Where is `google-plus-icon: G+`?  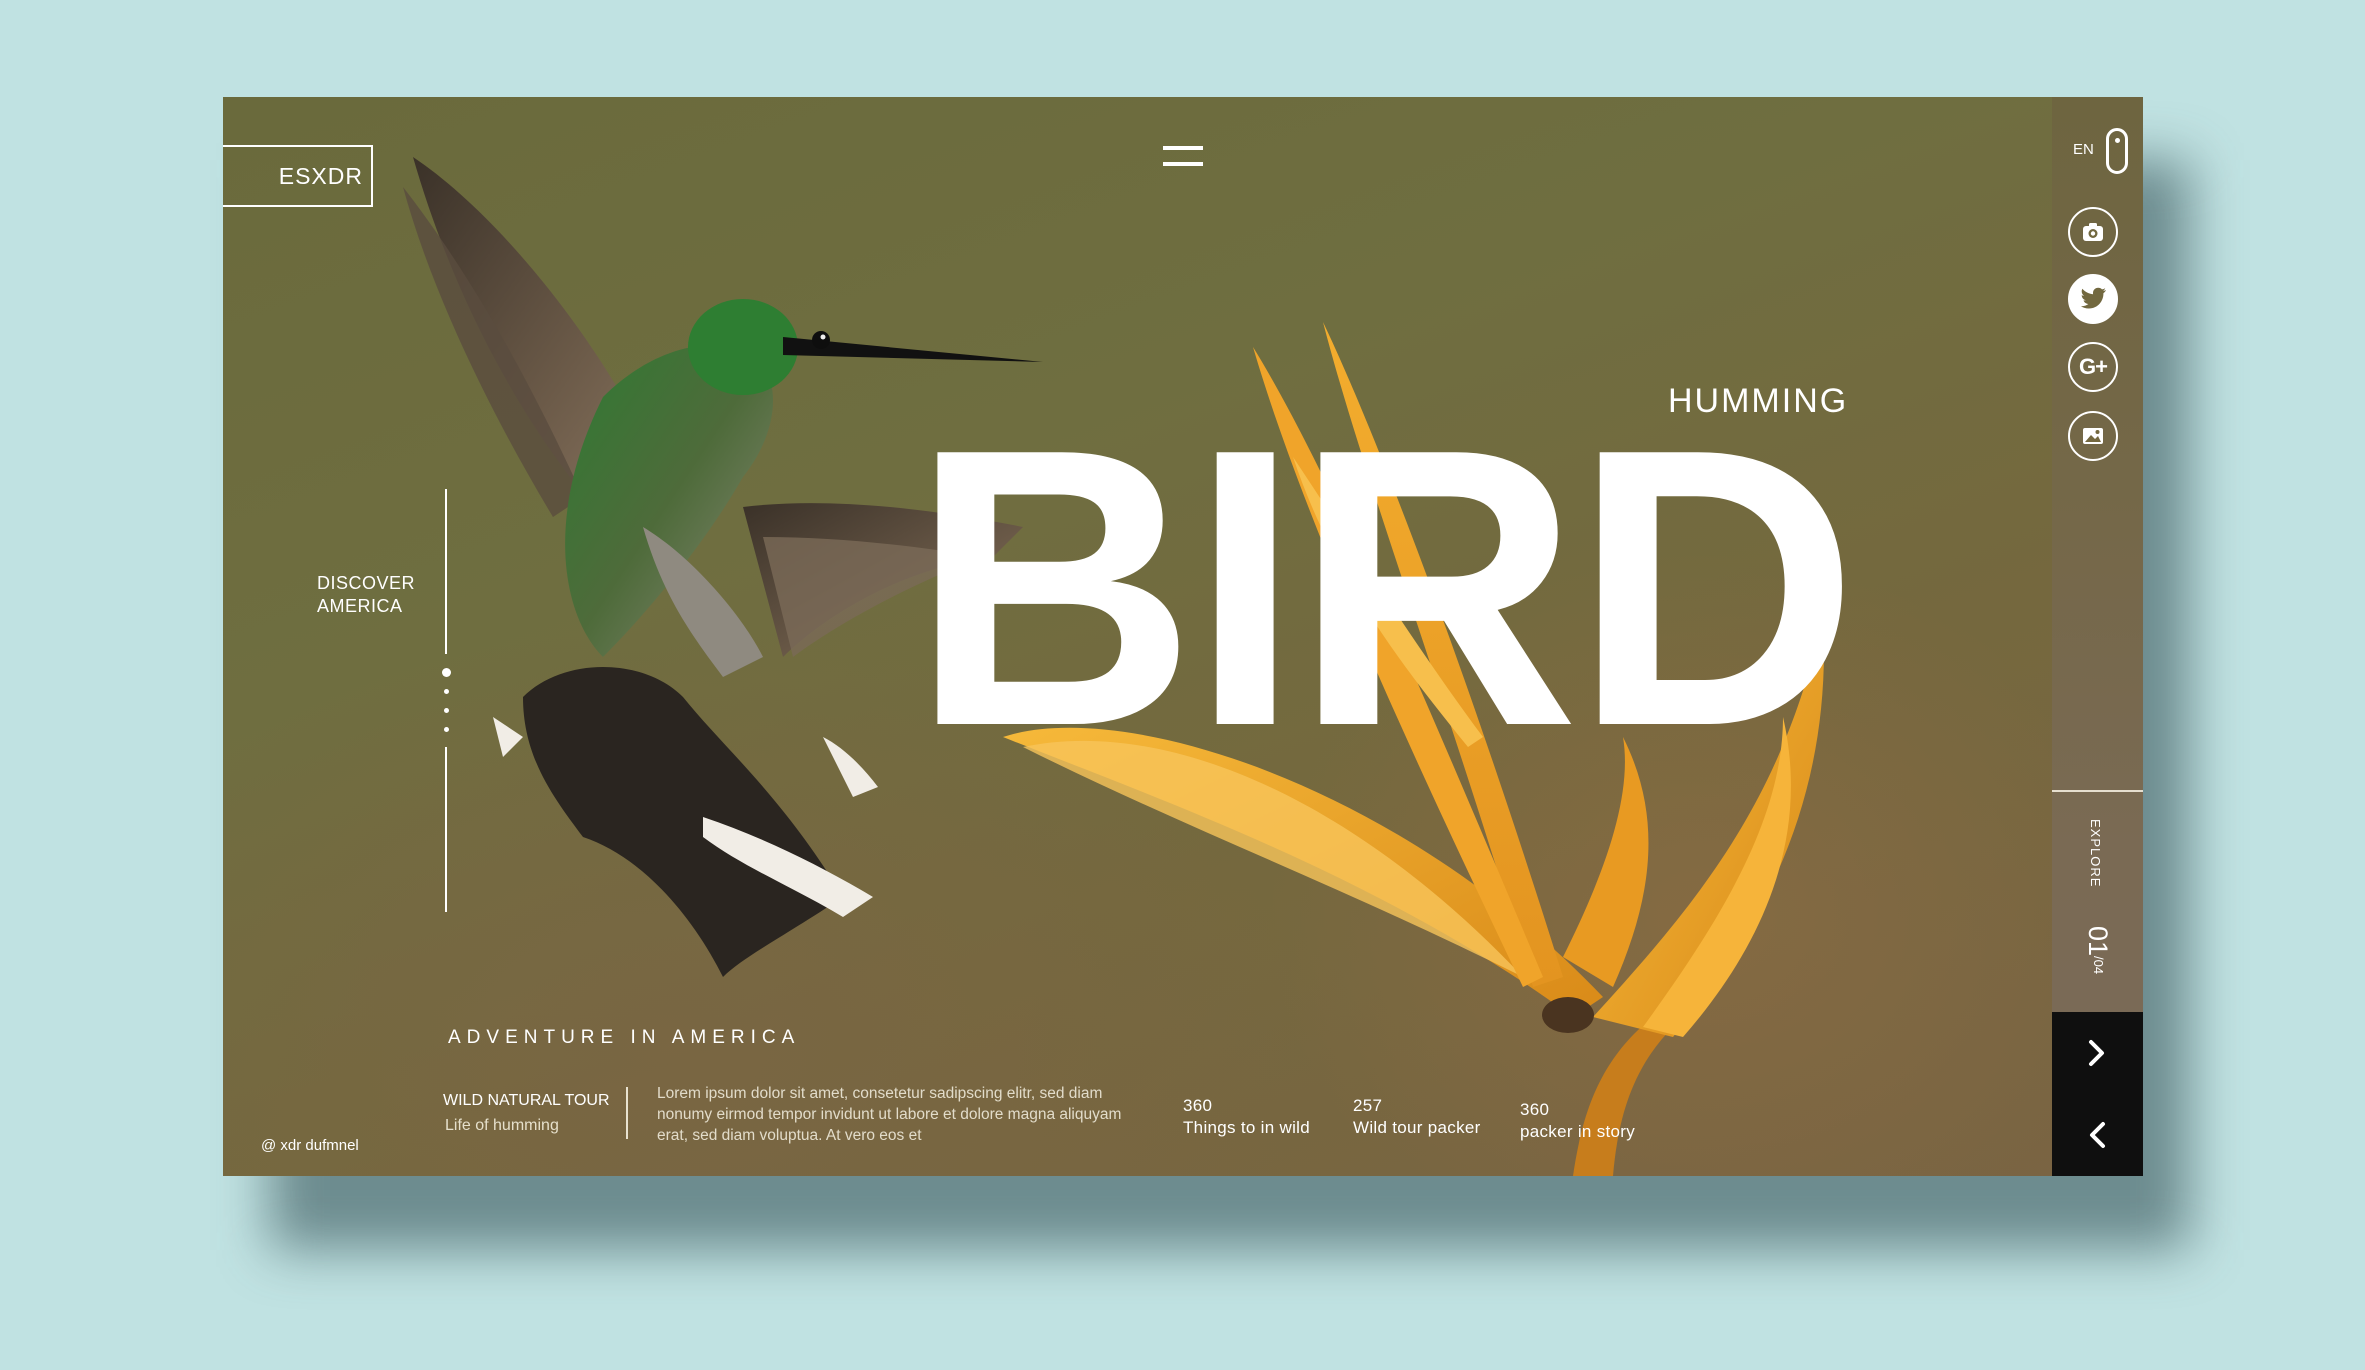
google-plus-icon: G+ is located at coordinates (2093, 367).